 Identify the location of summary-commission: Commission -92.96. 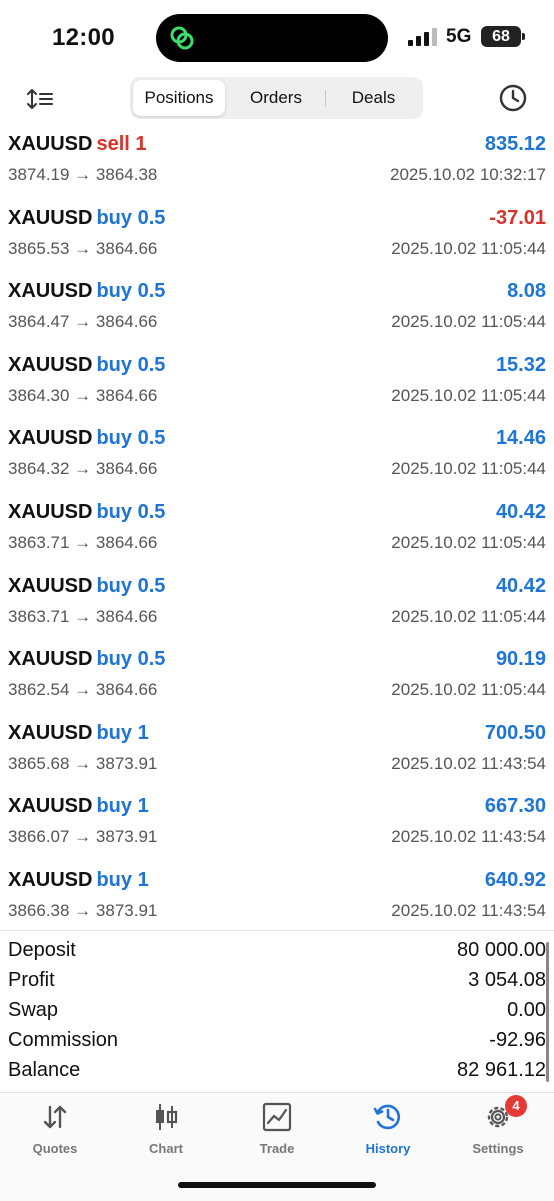
(277, 1036).